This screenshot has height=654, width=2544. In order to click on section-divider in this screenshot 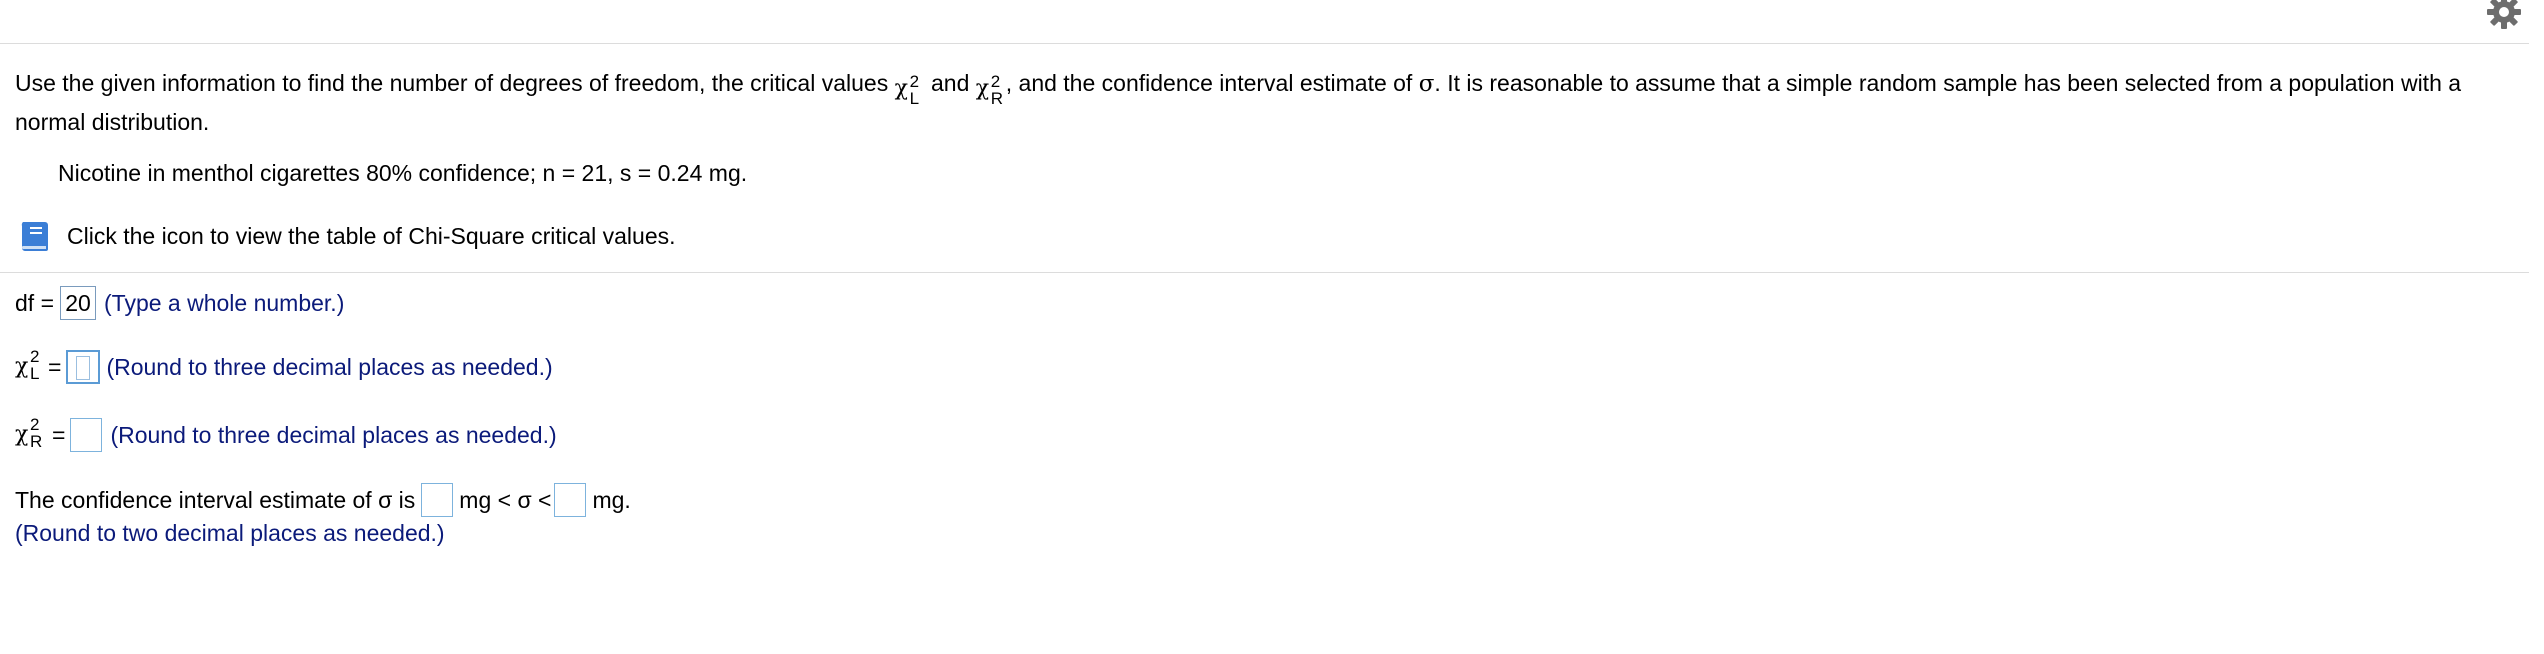, I will do `click(1264, 272)`.